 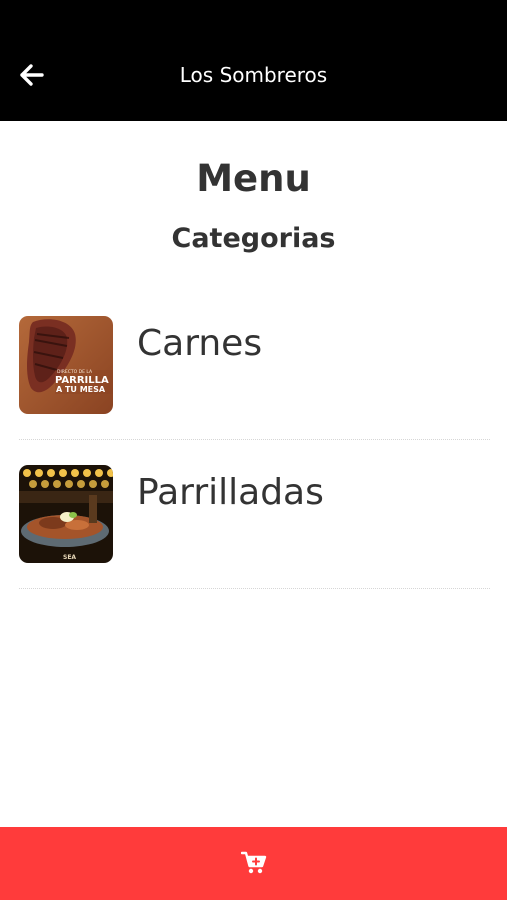 I want to click on page-title: Menu, so click(x=253, y=178).